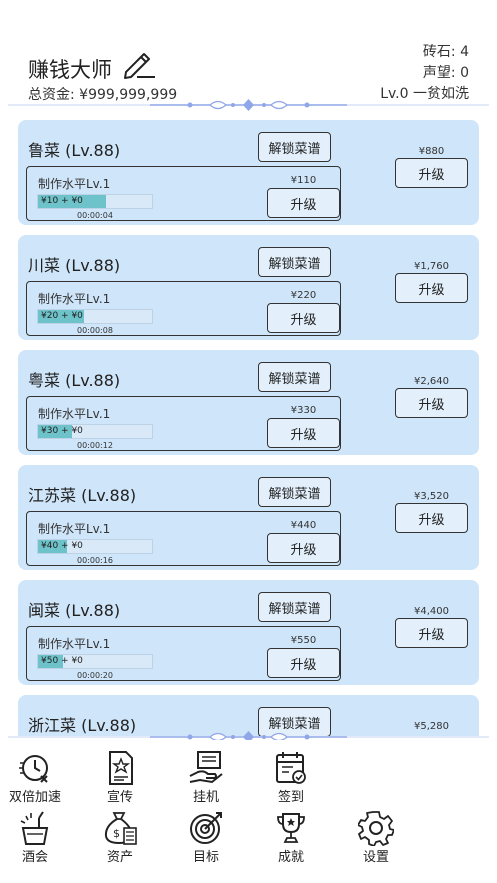 This screenshot has width=497, height=883. I want to click on upgrade-price: ¥2,640, so click(431, 381).